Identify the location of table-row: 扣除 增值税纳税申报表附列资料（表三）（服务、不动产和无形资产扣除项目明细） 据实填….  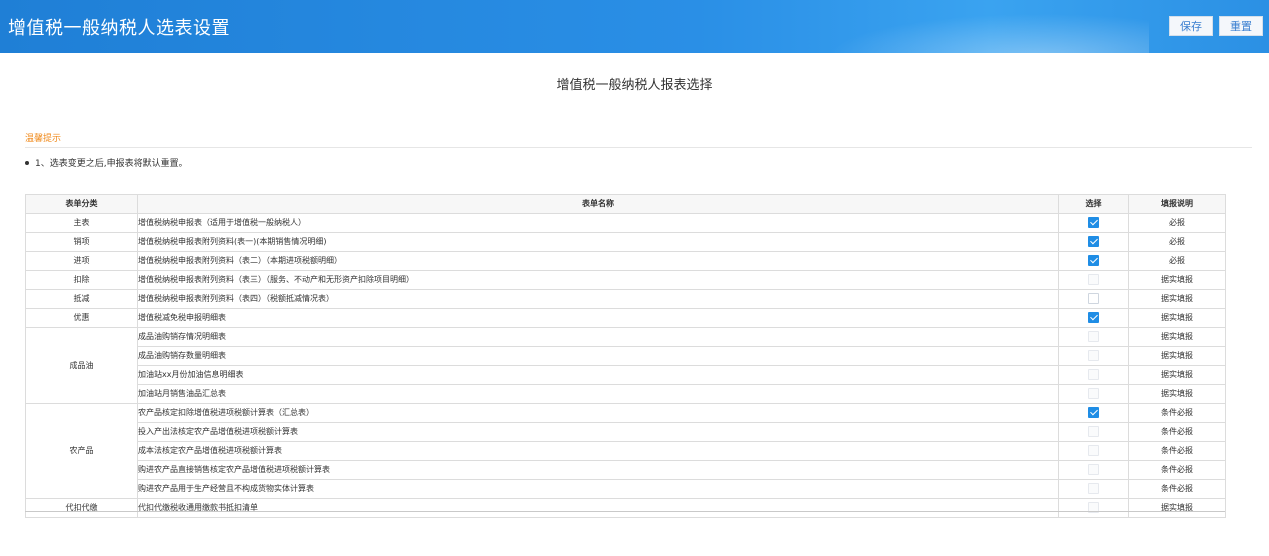
(625, 280).